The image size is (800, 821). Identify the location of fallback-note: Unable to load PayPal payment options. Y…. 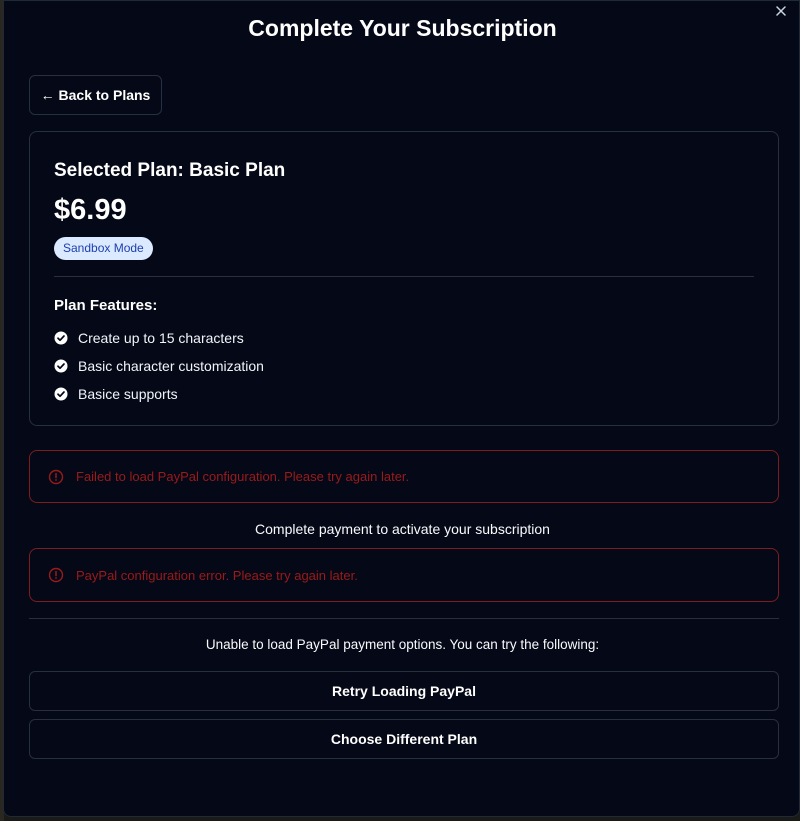
(402, 644).